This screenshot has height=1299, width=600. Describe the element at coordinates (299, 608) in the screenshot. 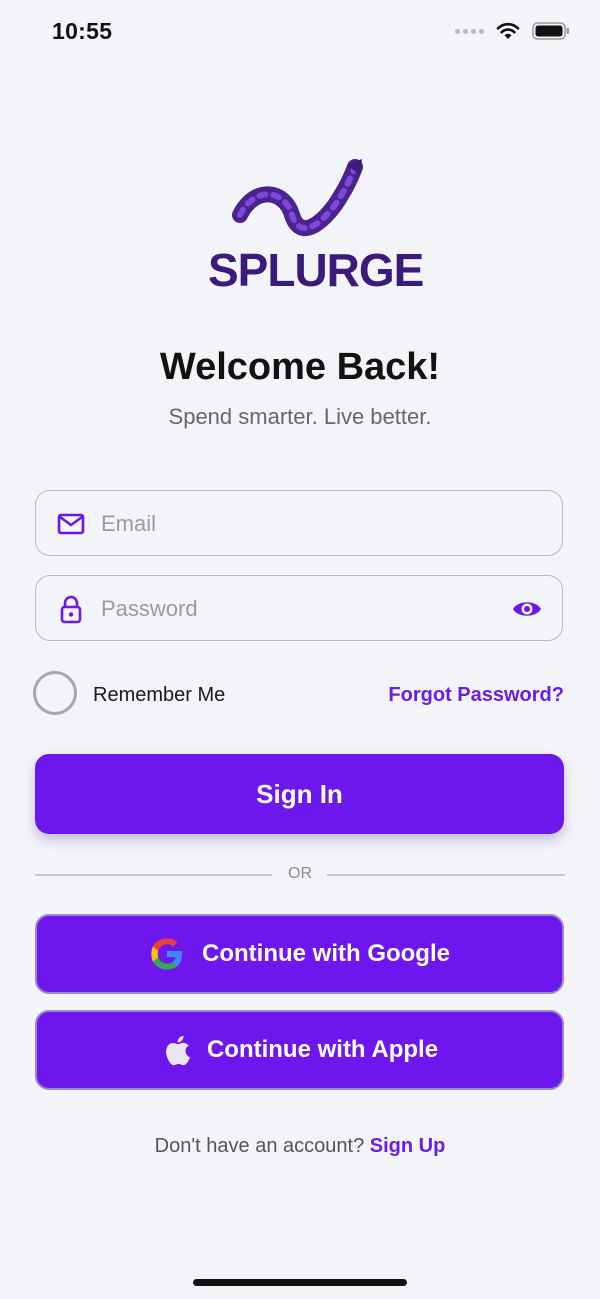

I see `password-field: Password` at that location.